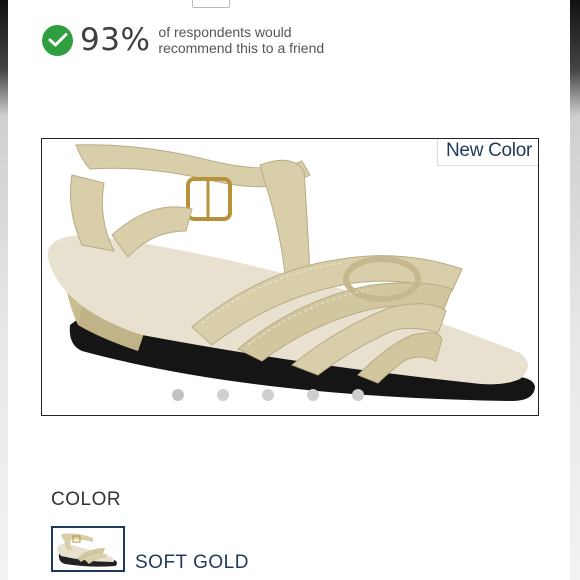 The width and height of the screenshot is (580, 580). What do you see at coordinates (211, 4) in the screenshot?
I see `partial-control` at bounding box center [211, 4].